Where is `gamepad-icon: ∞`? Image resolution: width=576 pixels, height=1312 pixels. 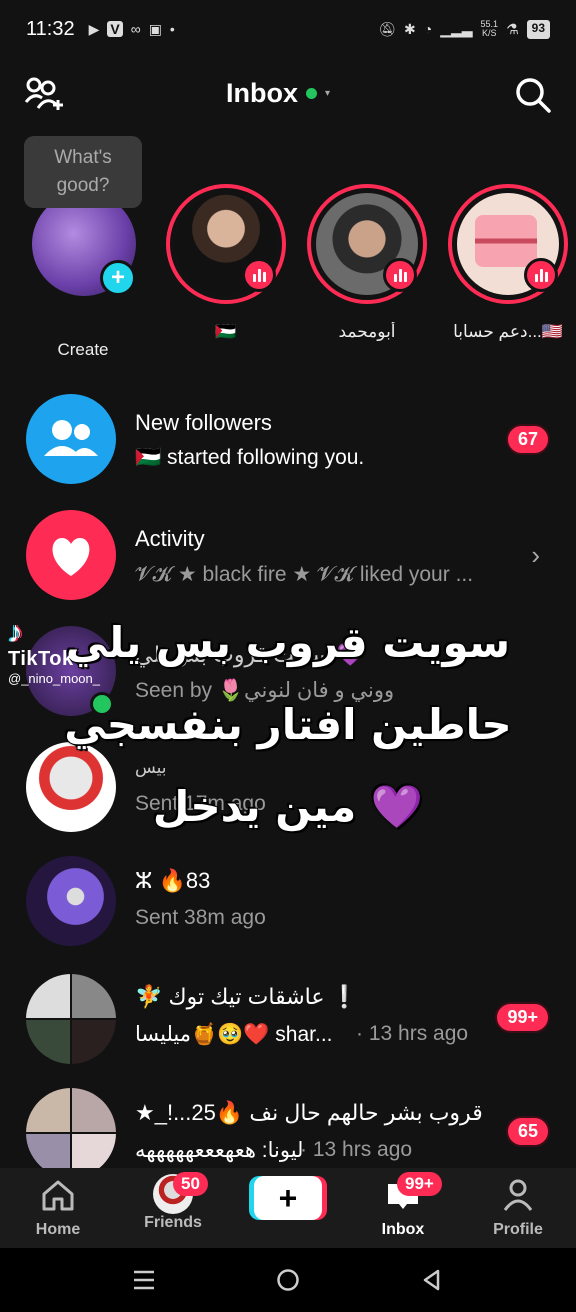
gamepad-icon: ∞ is located at coordinates (135, 29).